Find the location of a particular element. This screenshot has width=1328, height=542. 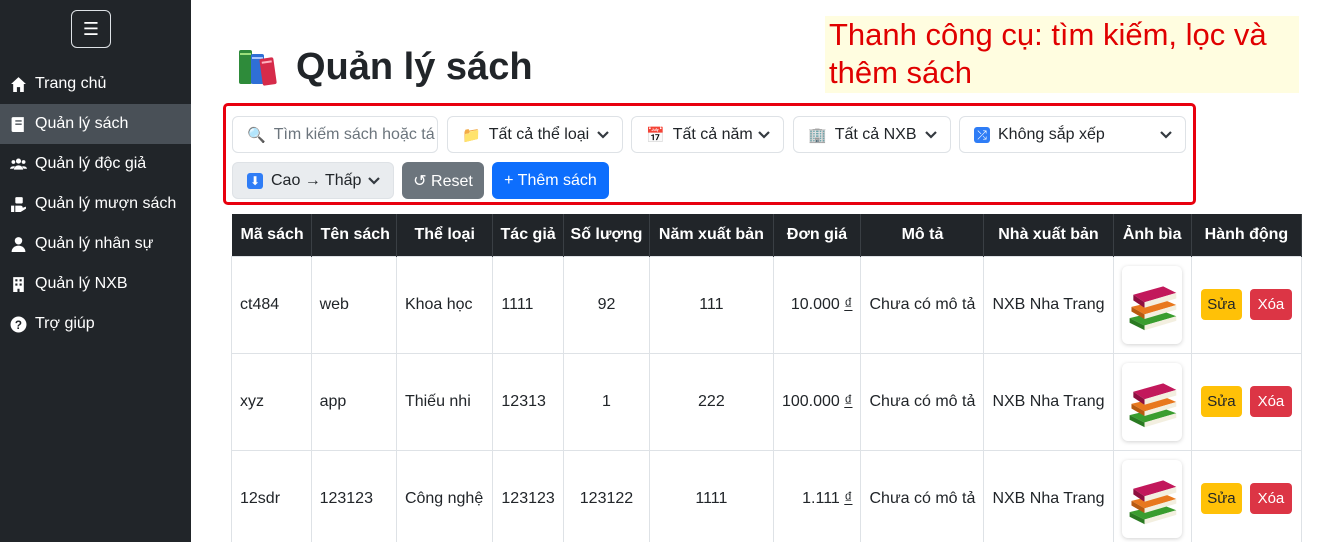

publisher-filter-select: 🏢 Tất cả NXB is located at coordinates (872, 134).